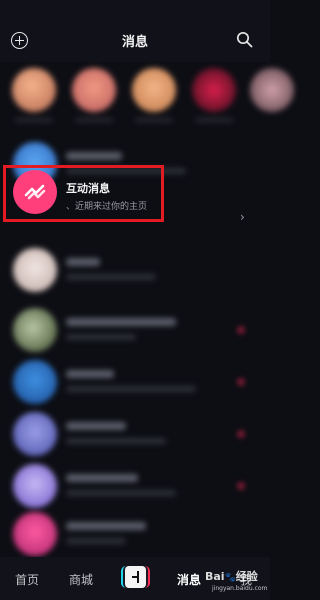  What do you see at coordinates (135, 31) in the screenshot?
I see `top-bar: 消息` at bounding box center [135, 31].